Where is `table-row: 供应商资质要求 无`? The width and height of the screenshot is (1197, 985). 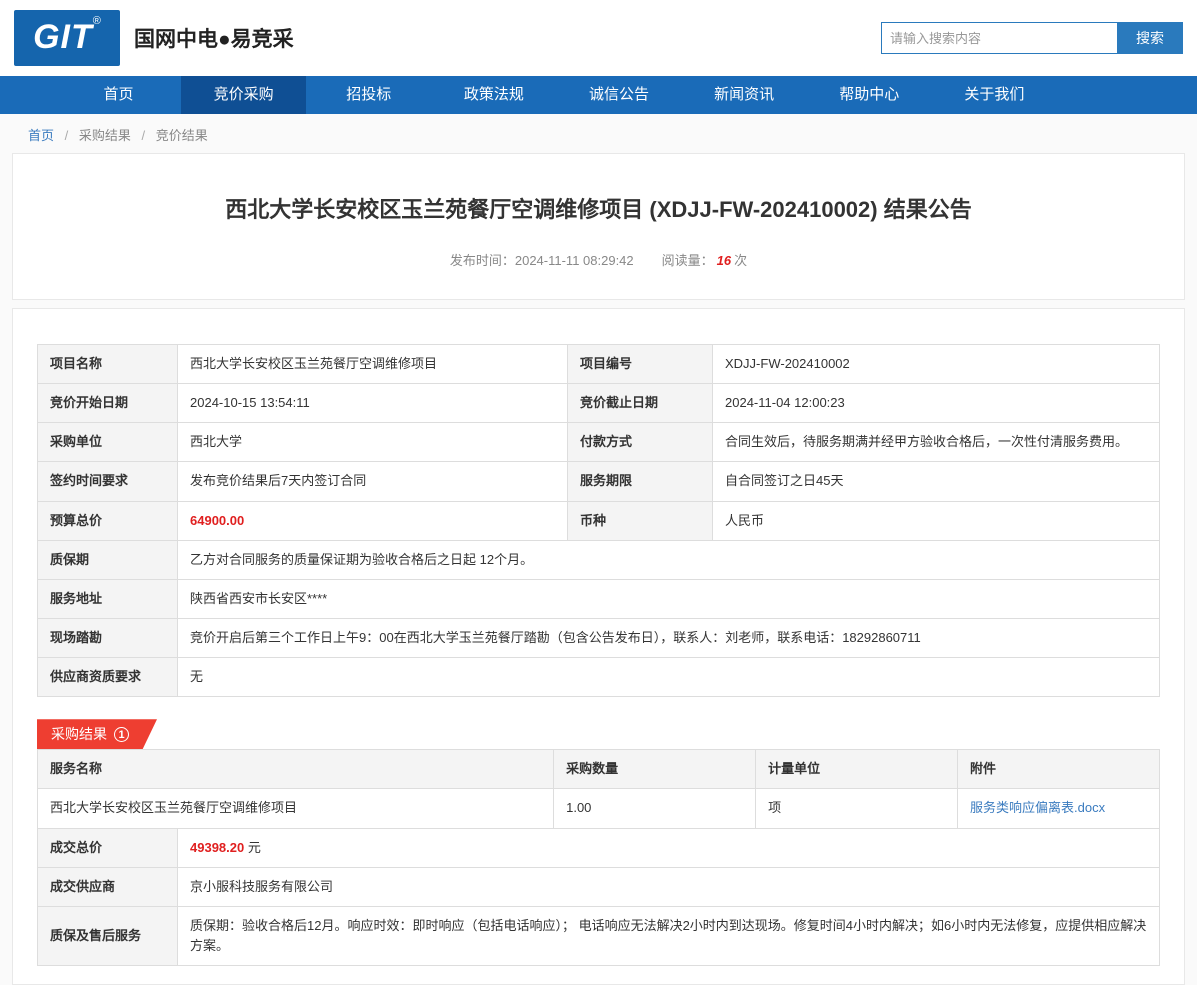 table-row: 供应商资质要求 无 is located at coordinates (598, 677).